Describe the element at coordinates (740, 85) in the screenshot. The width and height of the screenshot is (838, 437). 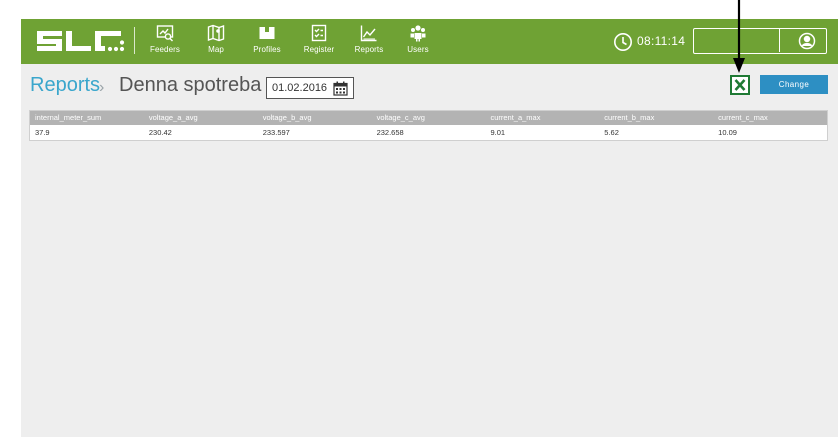
I see `excel-export-icon` at that location.